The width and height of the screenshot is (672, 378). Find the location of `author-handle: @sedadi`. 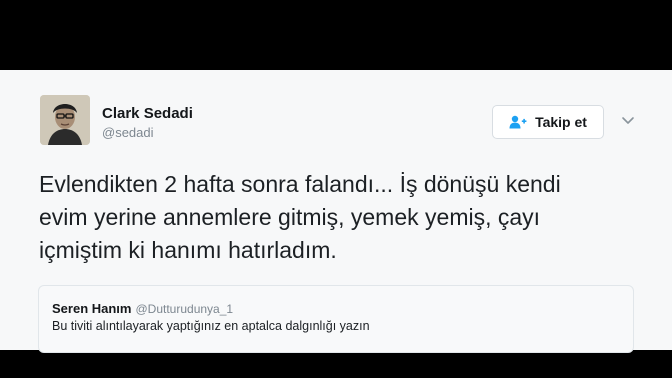

author-handle: @sedadi is located at coordinates (128, 132).